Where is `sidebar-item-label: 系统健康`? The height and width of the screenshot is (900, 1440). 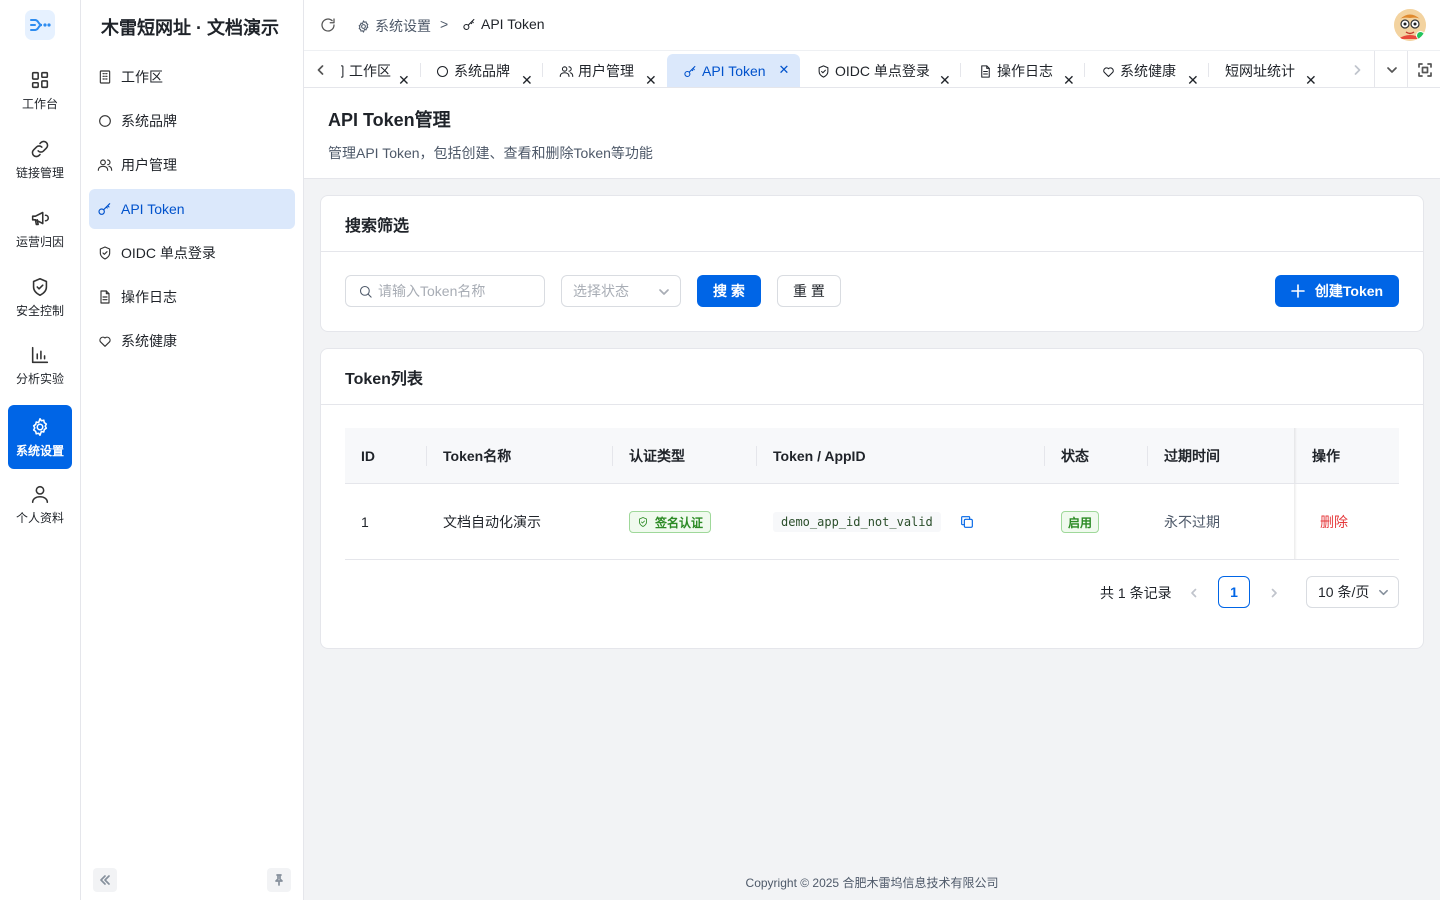
sidebar-item-label: 系统健康 is located at coordinates (149, 341).